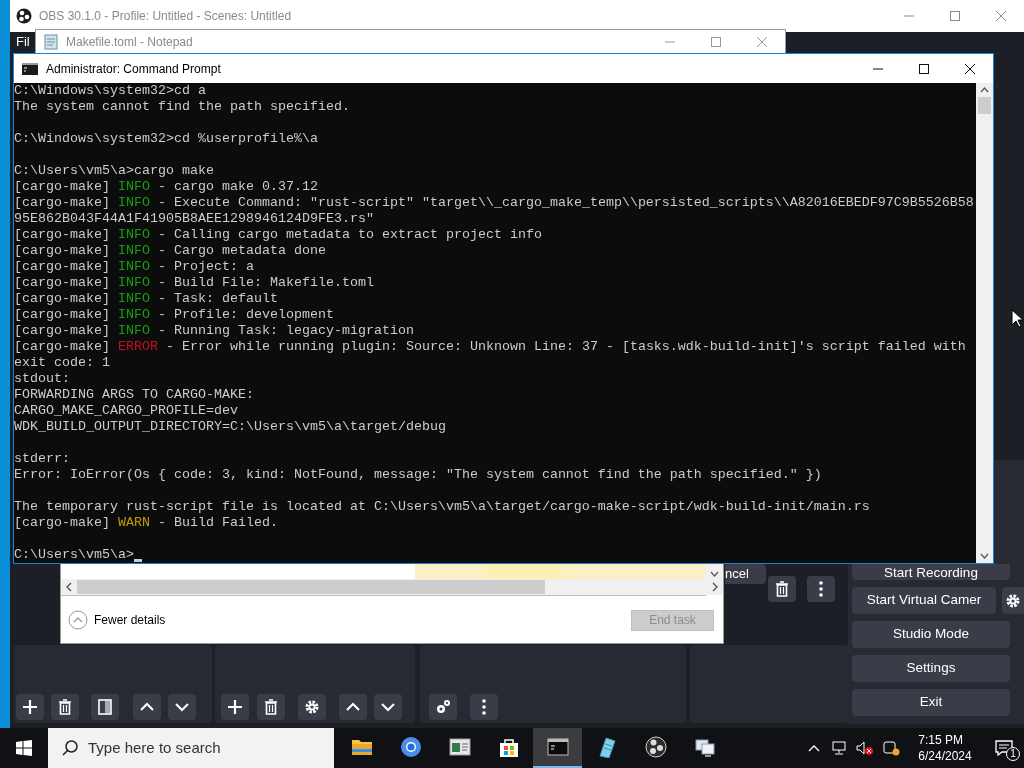 This screenshot has width=1024, height=768. What do you see at coordinates (924, 68) in the screenshot?
I see `maximize-icon` at bounding box center [924, 68].